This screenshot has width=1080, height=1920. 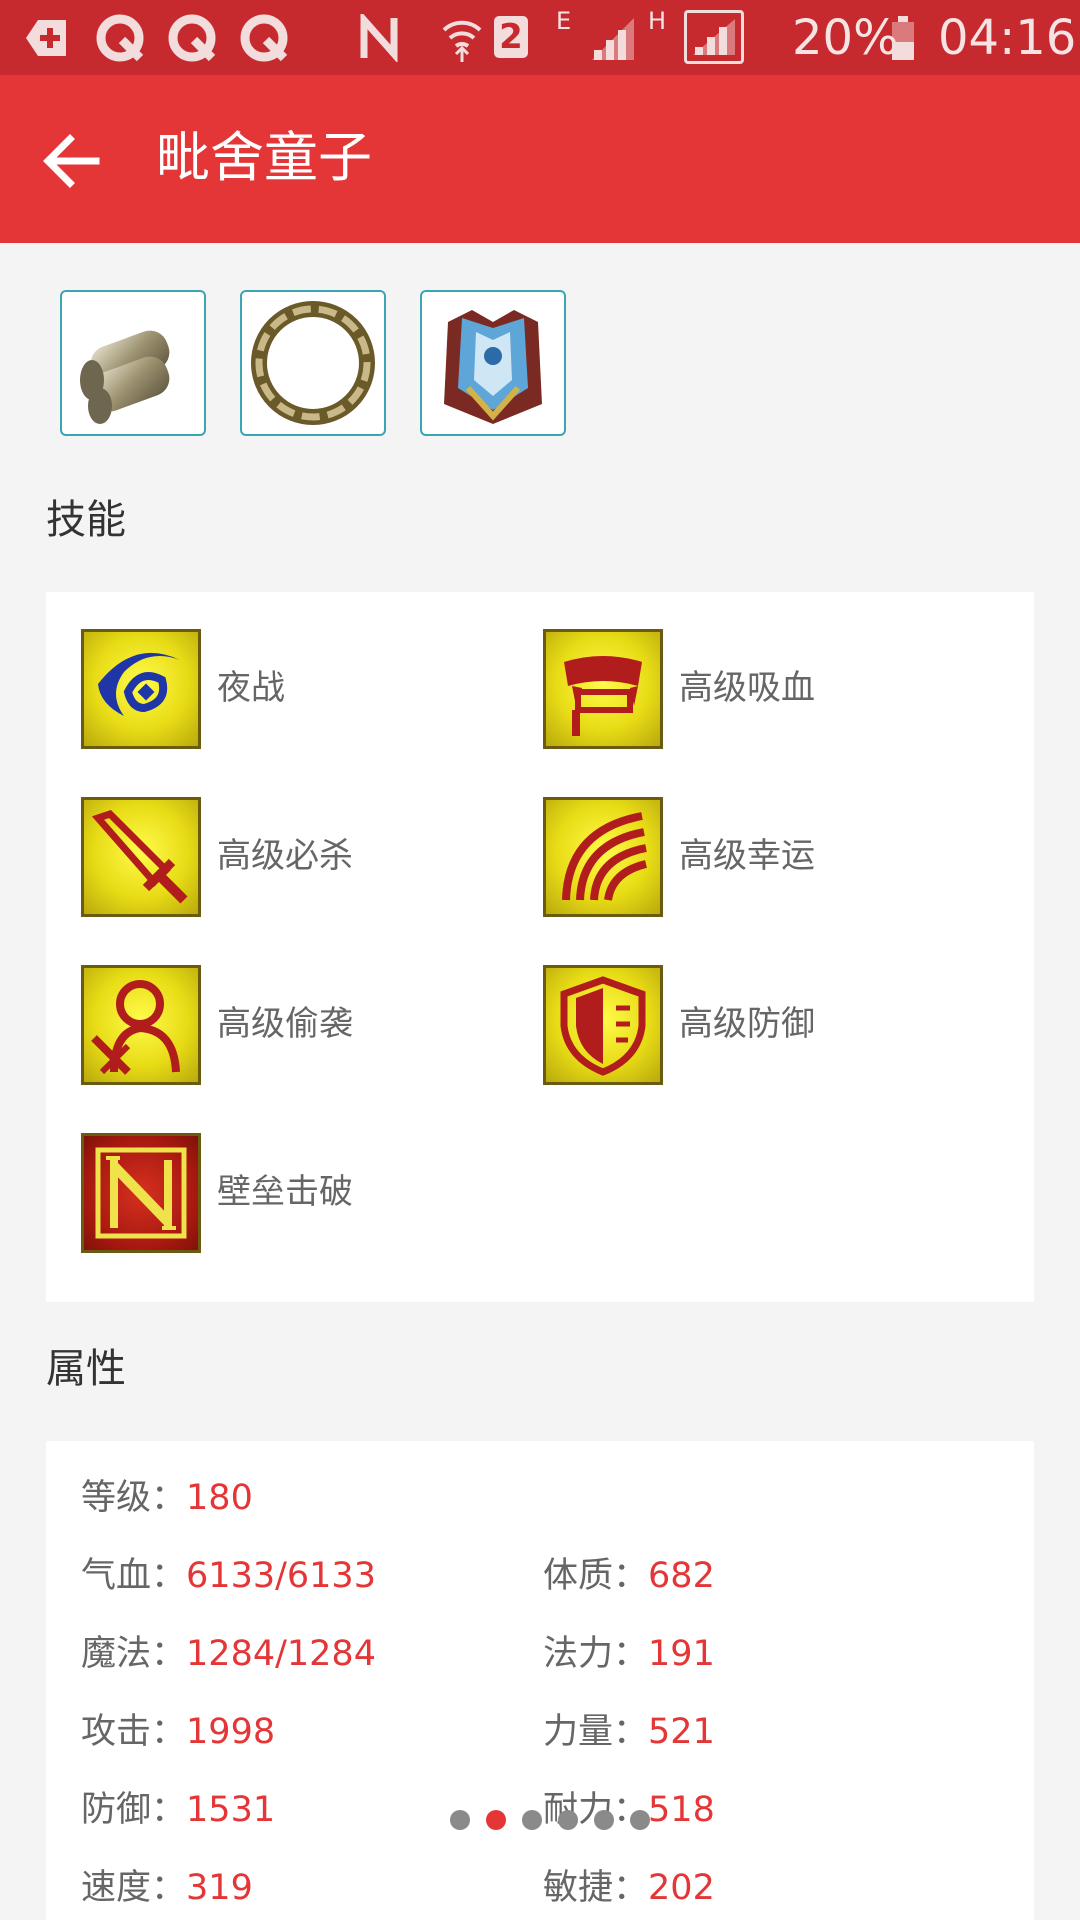 I want to click on attr-value: 682, so click(x=681, y=1576).